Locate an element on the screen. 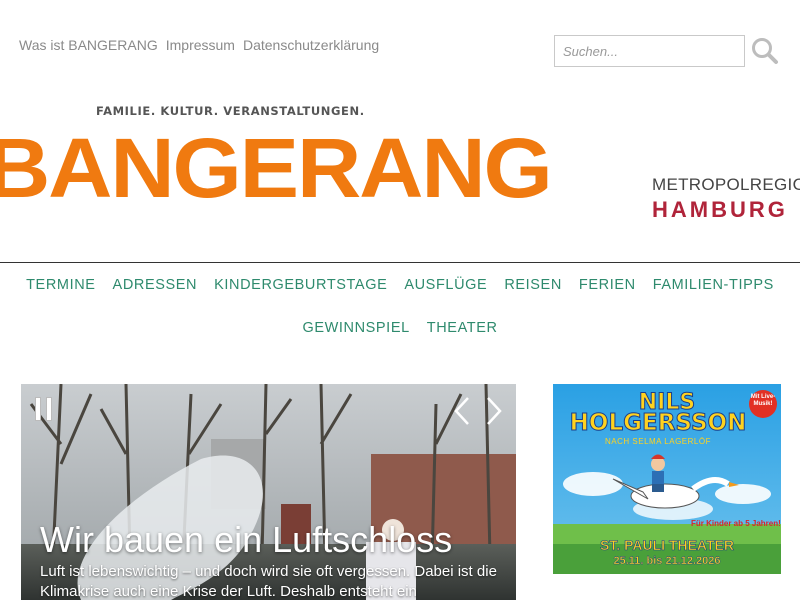  chevron-right-icon is located at coordinates (494, 411).